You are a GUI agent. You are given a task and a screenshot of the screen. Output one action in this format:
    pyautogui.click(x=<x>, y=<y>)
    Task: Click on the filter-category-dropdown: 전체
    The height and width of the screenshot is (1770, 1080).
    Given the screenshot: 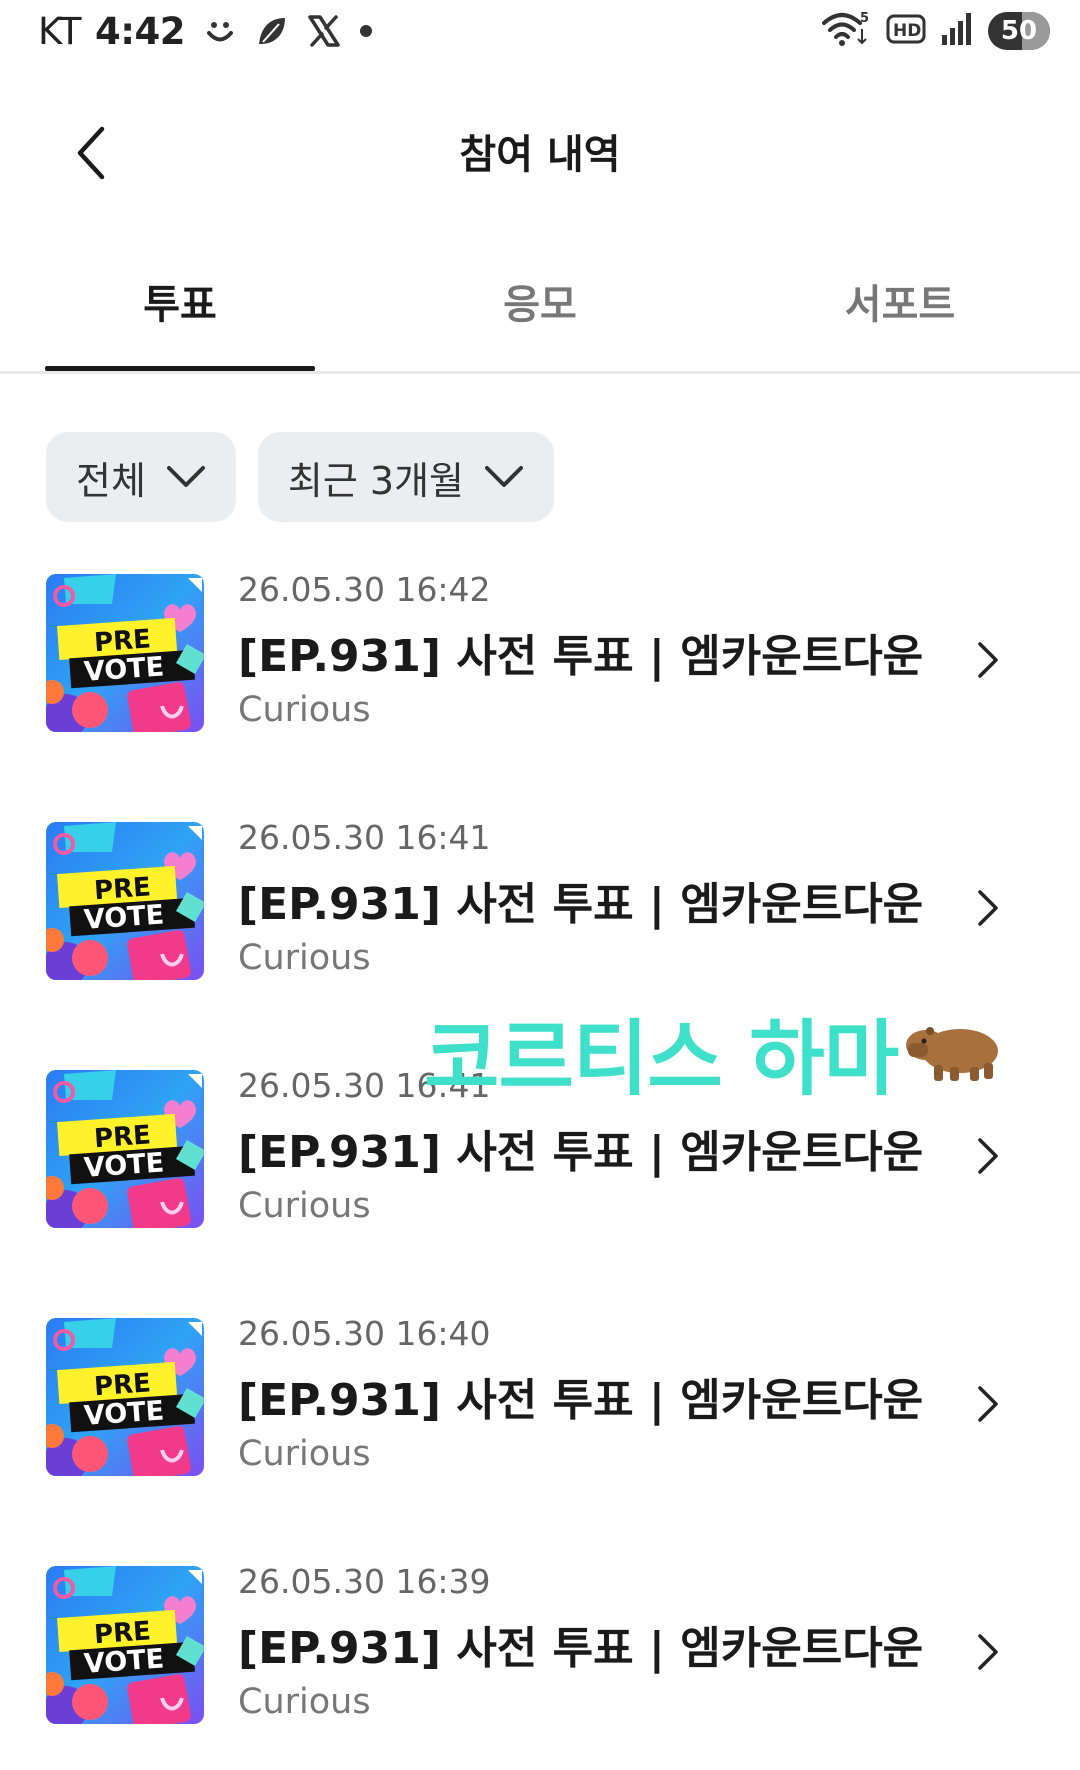 What is the action you would take?
    pyautogui.click(x=141, y=477)
    